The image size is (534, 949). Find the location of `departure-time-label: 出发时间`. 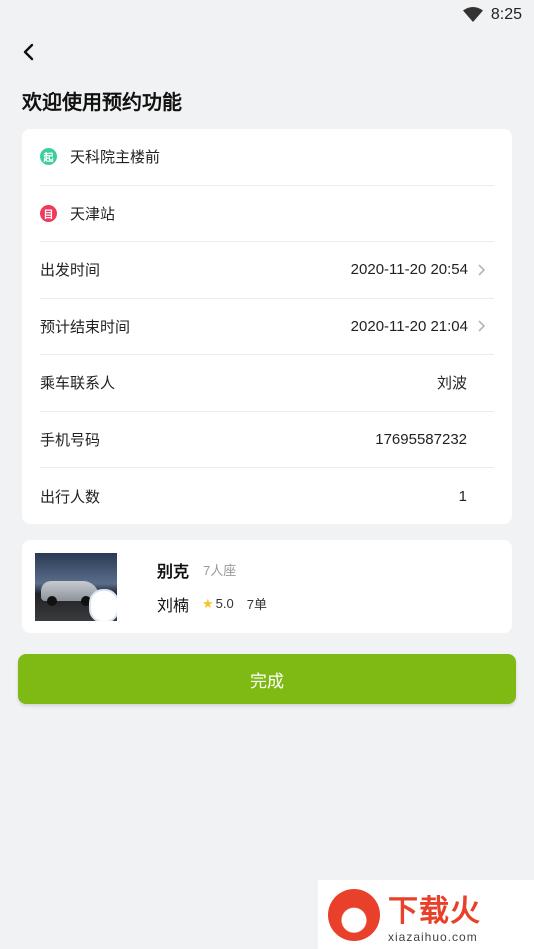

departure-time-label: 出发时间 is located at coordinates (70, 271).